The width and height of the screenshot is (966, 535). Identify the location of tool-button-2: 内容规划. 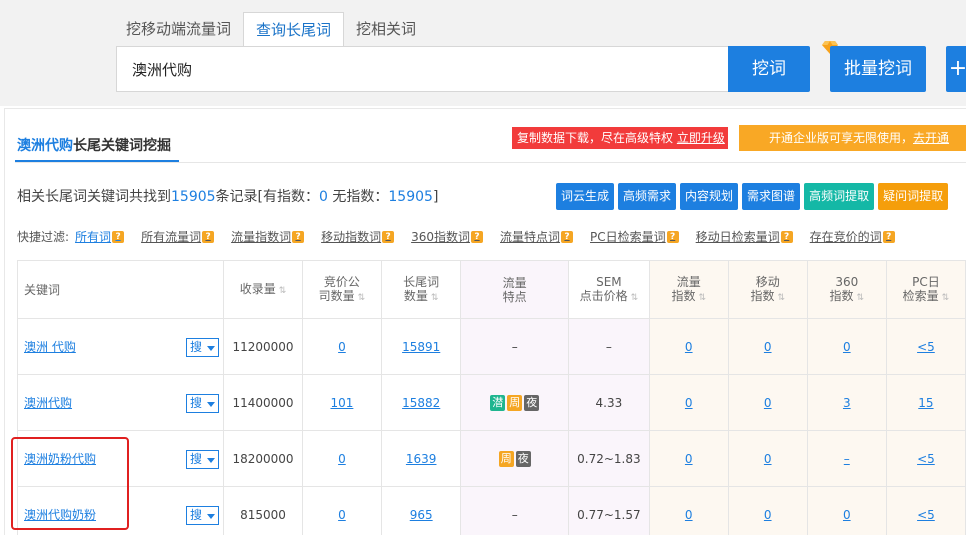
(709, 196).